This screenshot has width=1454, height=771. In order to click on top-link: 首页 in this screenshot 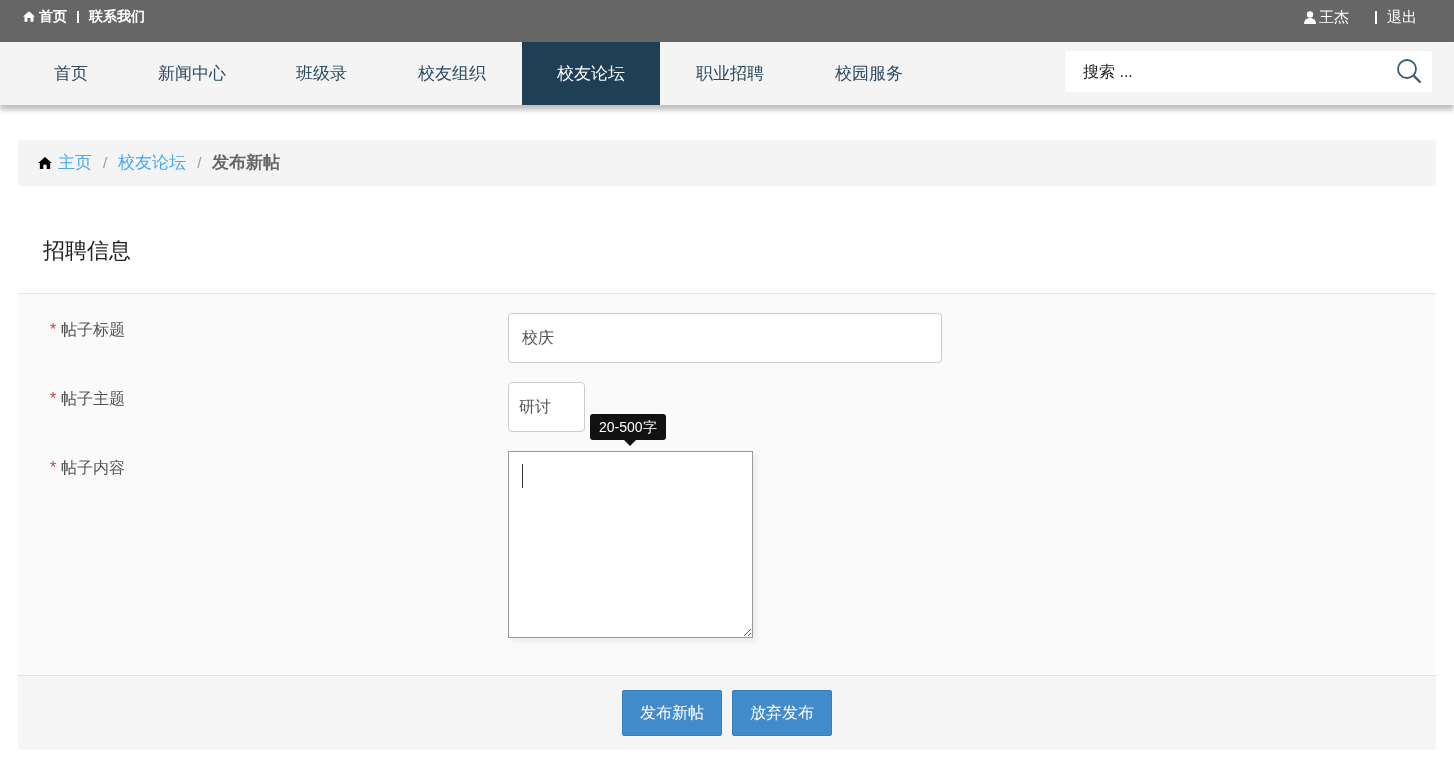, I will do `click(45, 16)`.